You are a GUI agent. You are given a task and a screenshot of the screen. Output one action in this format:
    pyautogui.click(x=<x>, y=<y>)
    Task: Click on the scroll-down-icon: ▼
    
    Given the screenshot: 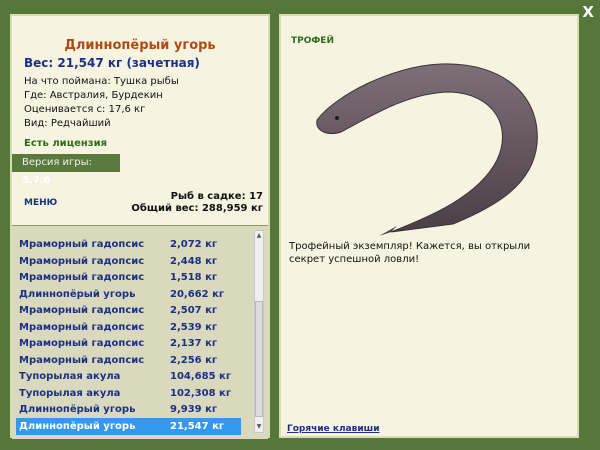 What is the action you would take?
    pyautogui.click(x=259, y=427)
    